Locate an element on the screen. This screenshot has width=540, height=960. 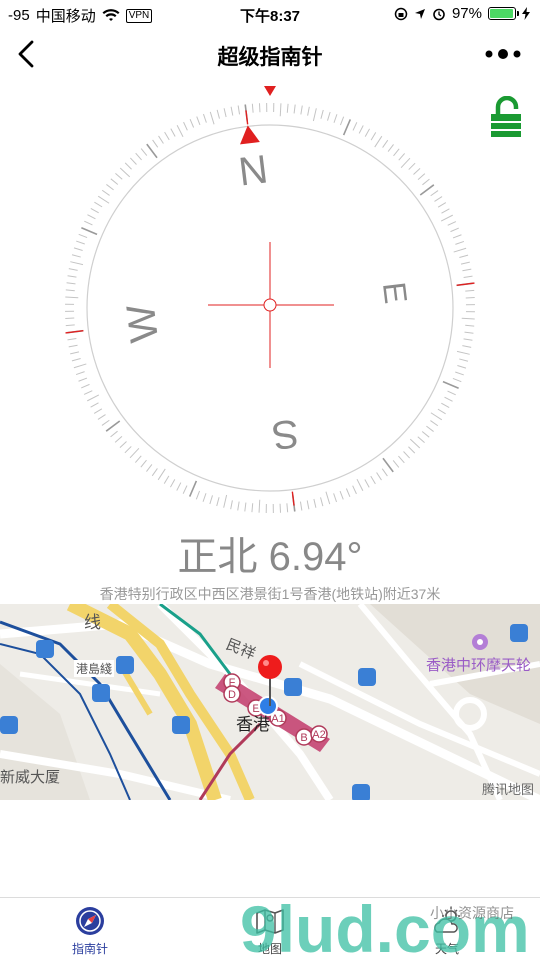
north-marker-icon is located at coordinates (270, 91).